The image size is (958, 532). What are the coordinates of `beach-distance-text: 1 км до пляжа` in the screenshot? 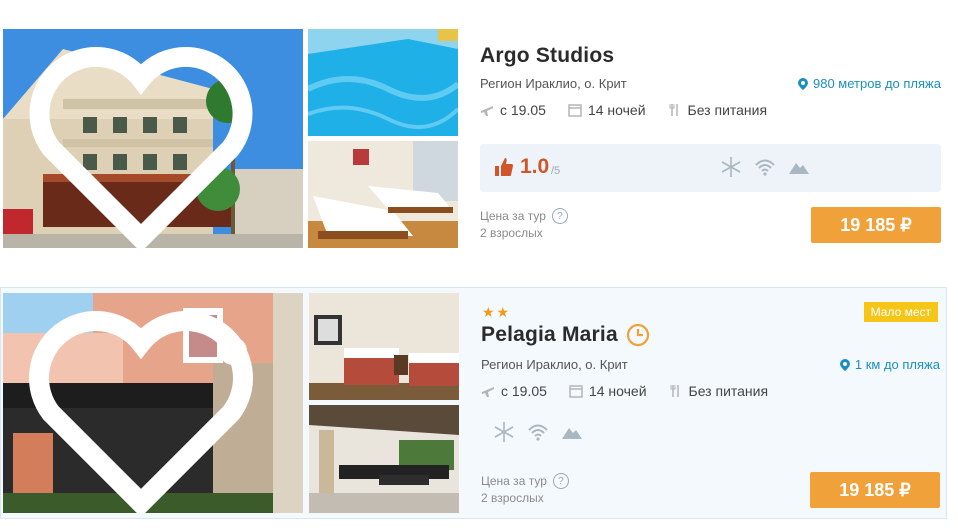 It's located at (897, 364).